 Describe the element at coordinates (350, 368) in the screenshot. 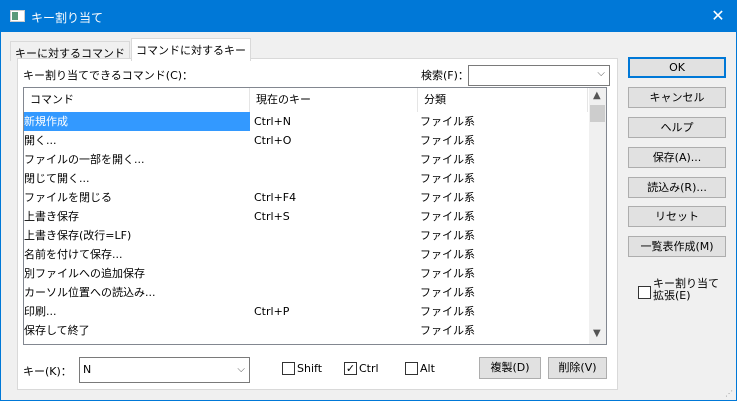

I see `ctrl-checkbox: ✓` at that location.